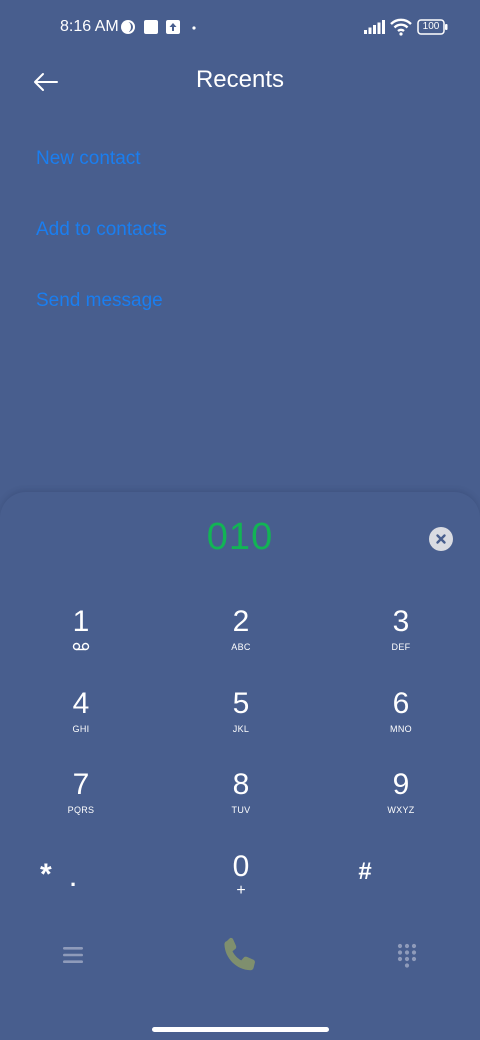 The image size is (480, 1040). What do you see at coordinates (401, 647) in the screenshot?
I see `key-letters: DEF` at bounding box center [401, 647].